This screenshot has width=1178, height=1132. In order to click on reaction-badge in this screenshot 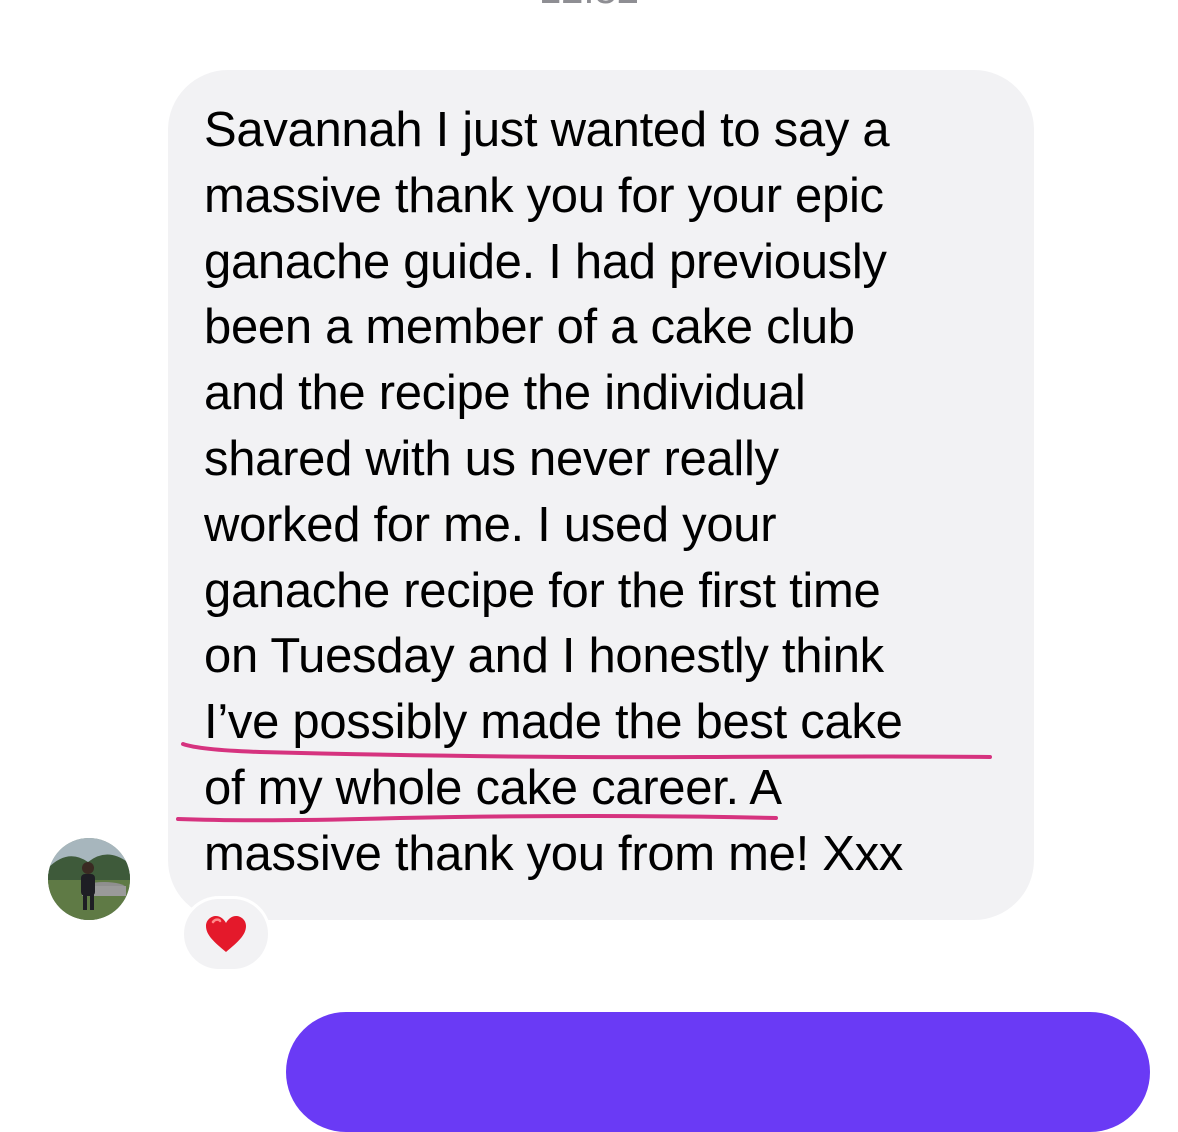, I will do `click(226, 934)`.